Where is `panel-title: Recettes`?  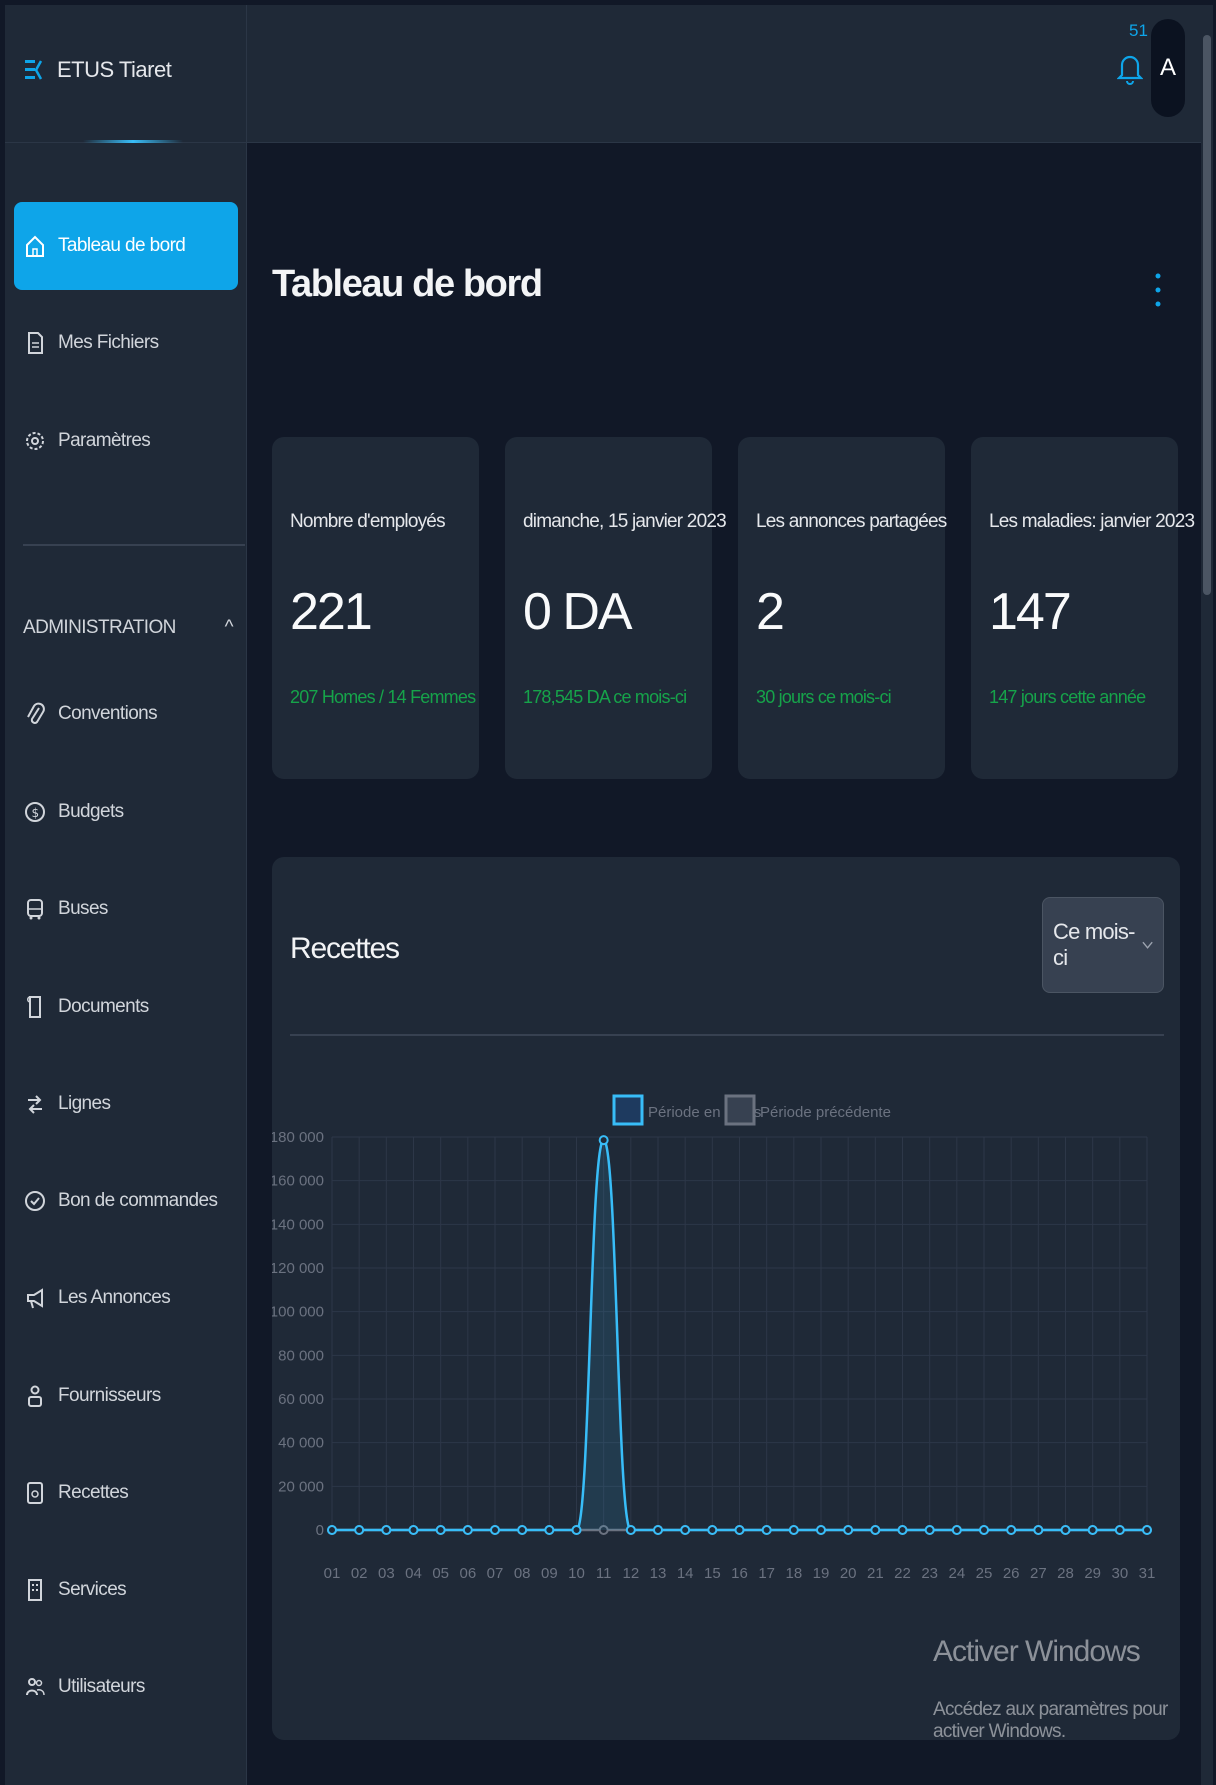
panel-title: Recettes is located at coordinates (345, 948).